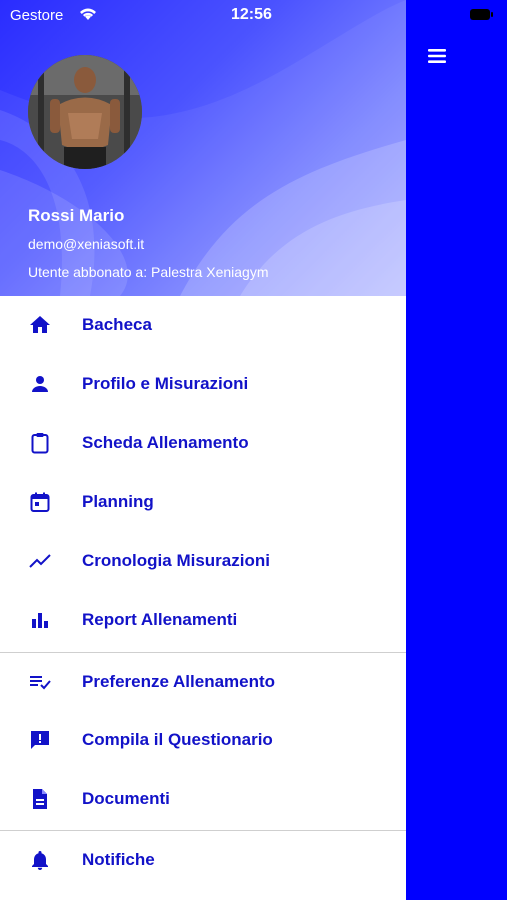 This screenshot has width=507, height=900. I want to click on user-name: Rossi Mario, so click(76, 215).